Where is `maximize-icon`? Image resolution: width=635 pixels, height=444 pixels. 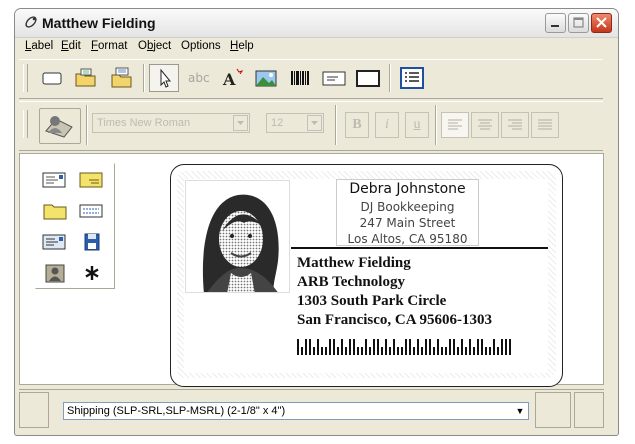
maximize-icon is located at coordinates (578, 22).